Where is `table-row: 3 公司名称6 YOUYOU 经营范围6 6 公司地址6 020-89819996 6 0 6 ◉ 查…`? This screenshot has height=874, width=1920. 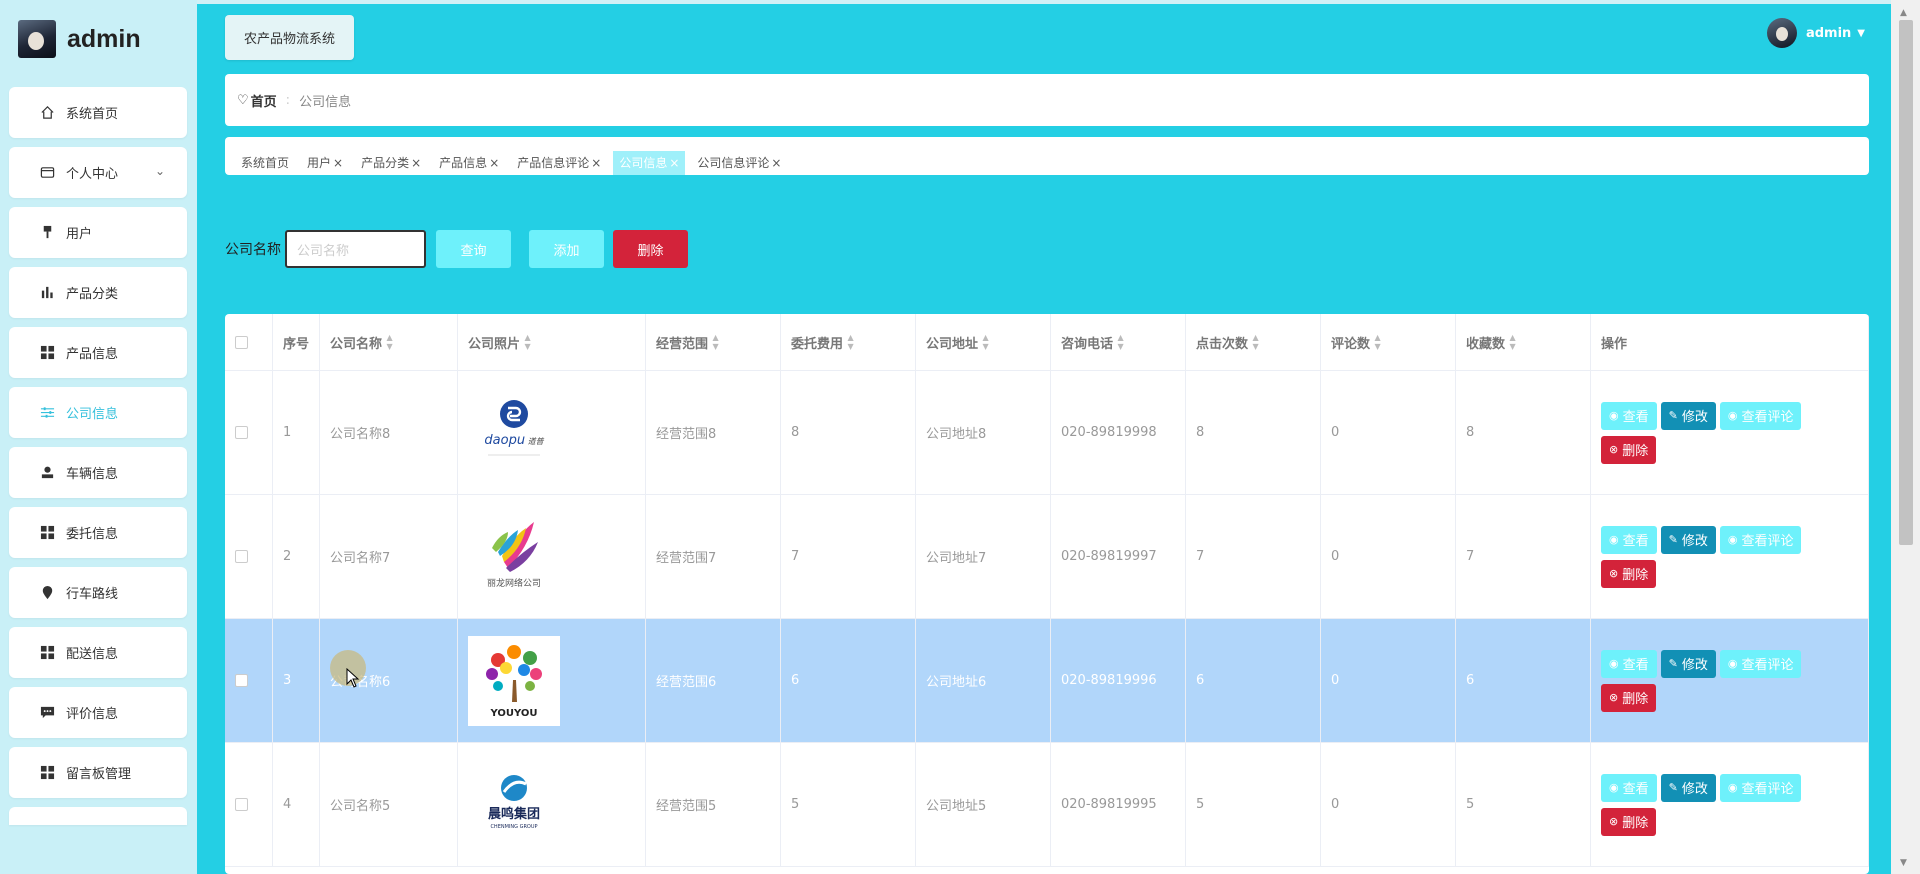 table-row: 3 公司名称6 YOUYOU 经营范围6 6 公司地址6 020-89819996 6 0 6 ◉ 查… is located at coordinates (1047, 681).